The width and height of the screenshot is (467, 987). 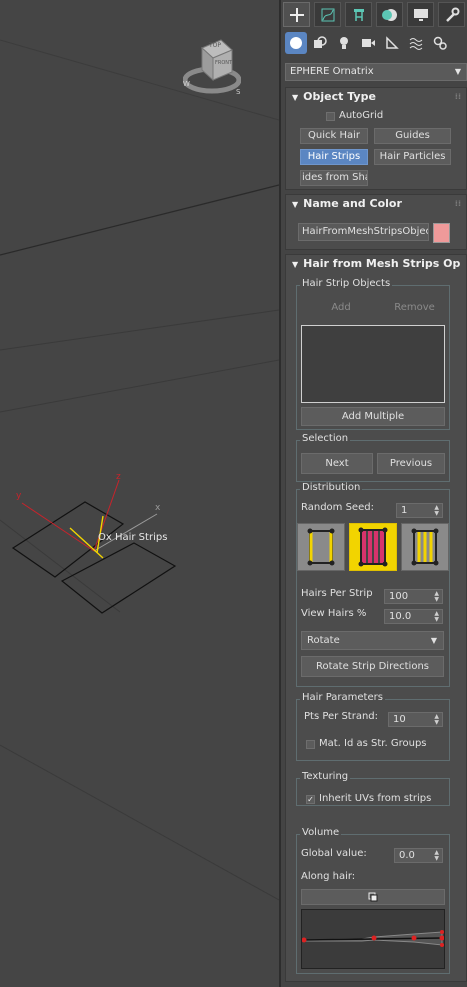 I want to click on geometry-subtab, so click(x=296, y=43).